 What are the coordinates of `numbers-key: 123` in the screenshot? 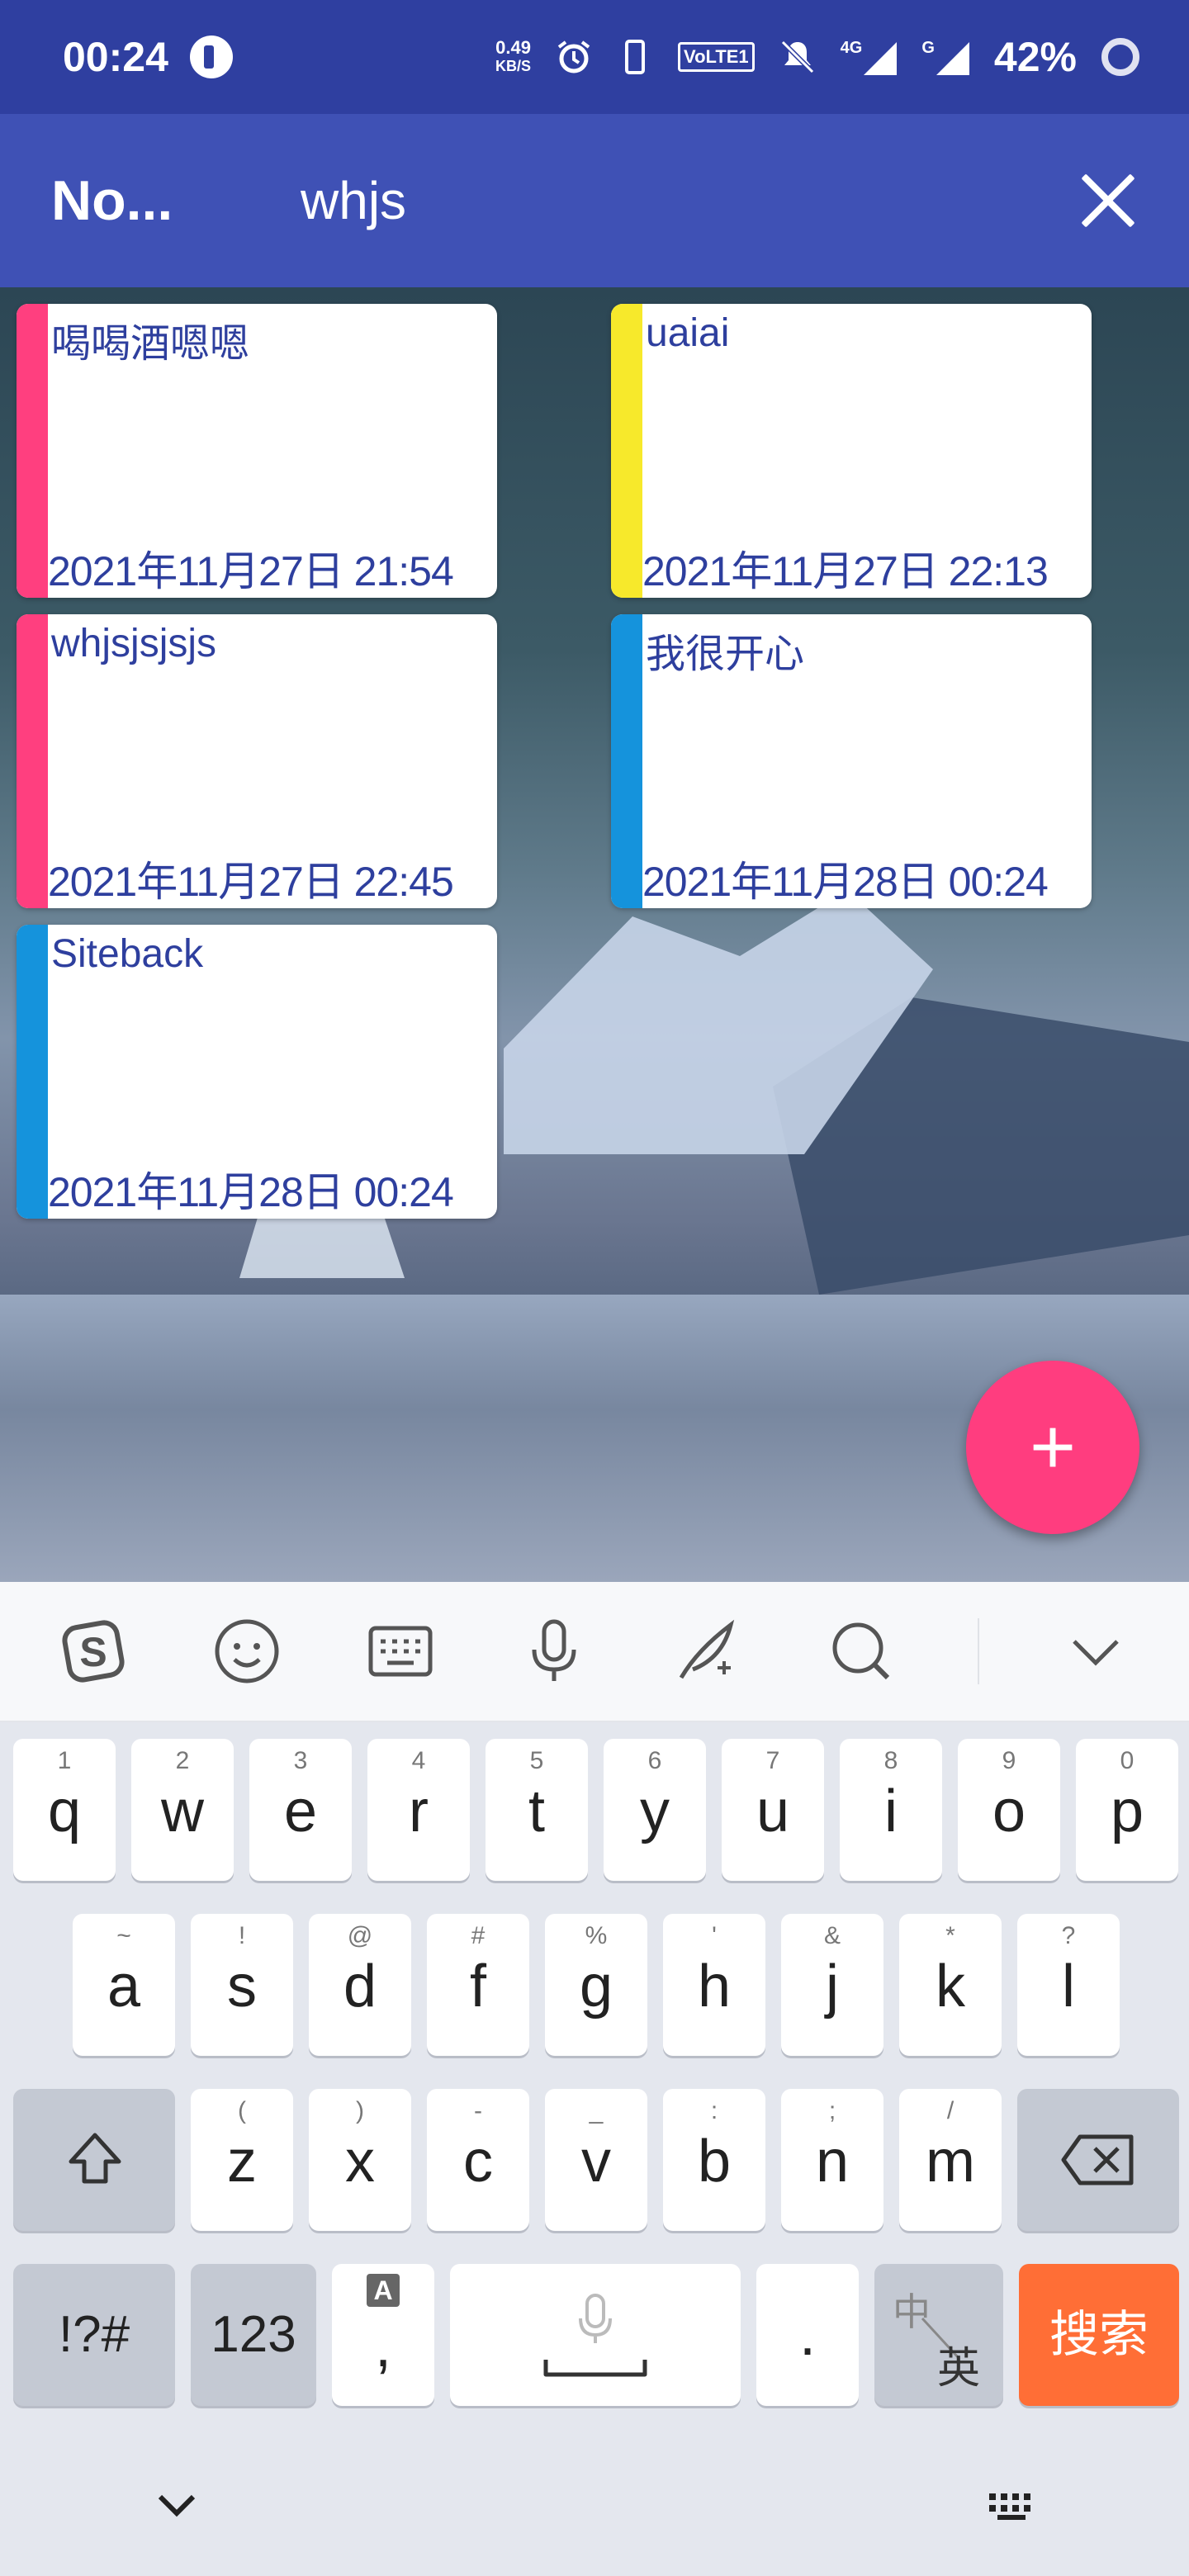 It's located at (253, 2335).